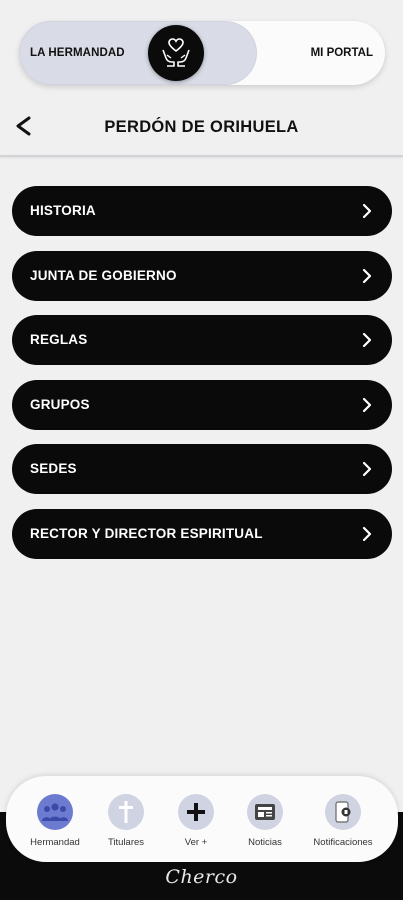 The image size is (403, 900). Describe the element at coordinates (103, 275) in the screenshot. I see `menu-item-label: JUNTA DE GOBIERNO` at that location.